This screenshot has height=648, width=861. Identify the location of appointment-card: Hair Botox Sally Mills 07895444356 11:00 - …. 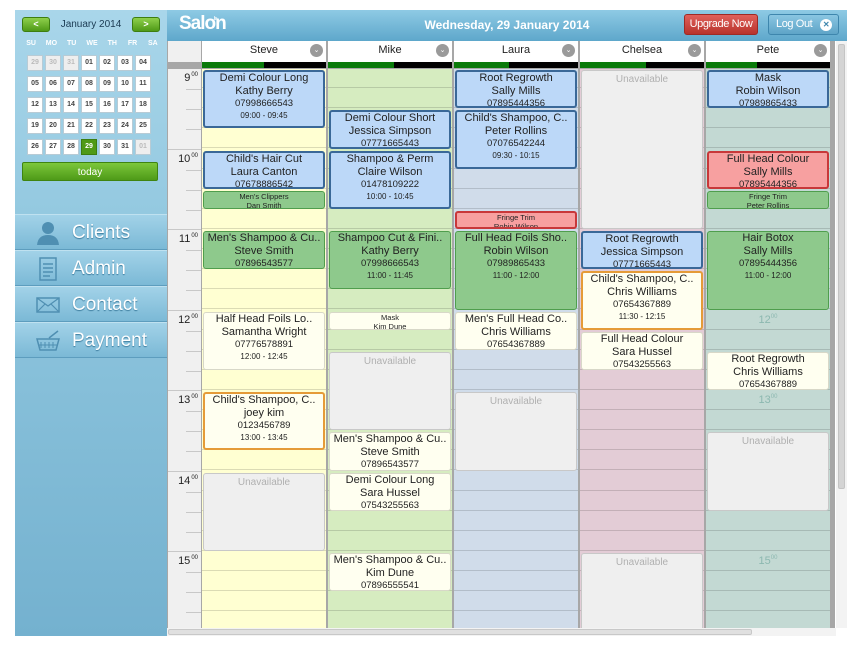
(768, 270).